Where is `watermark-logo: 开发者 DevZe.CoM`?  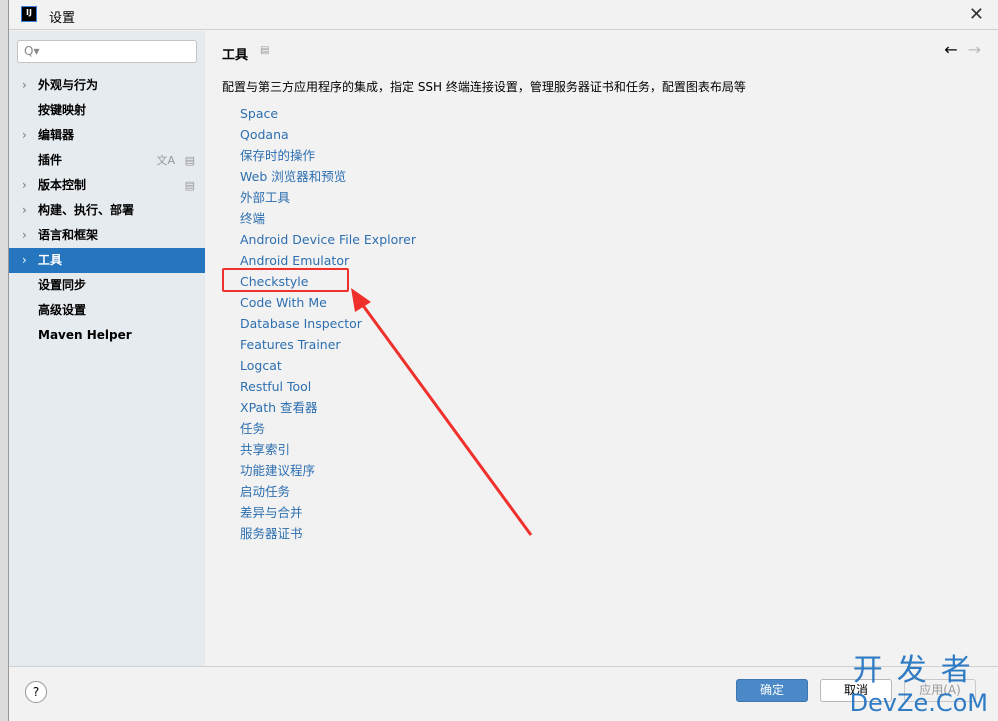 watermark-logo: 开发者 DevZe.CoM is located at coordinates (918, 685).